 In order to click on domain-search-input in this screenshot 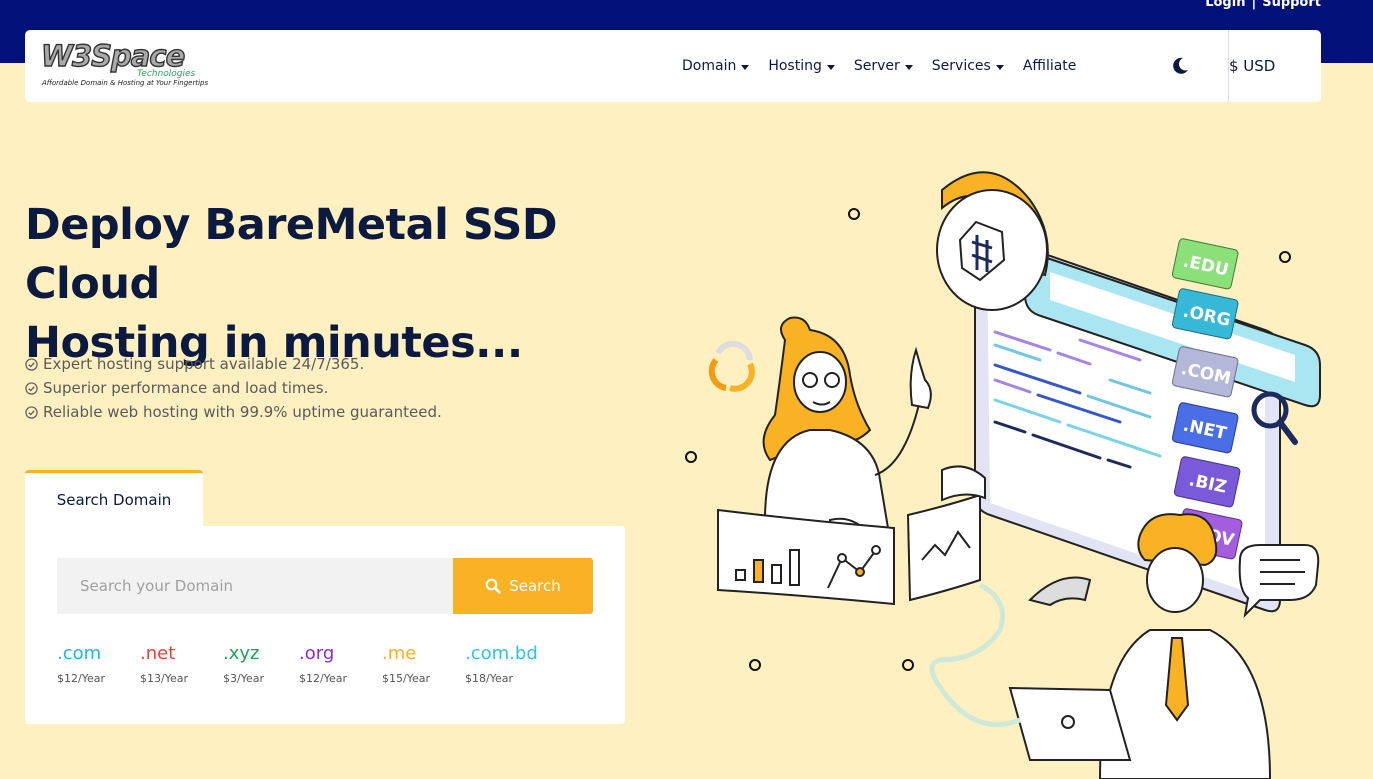, I will do `click(255, 586)`.